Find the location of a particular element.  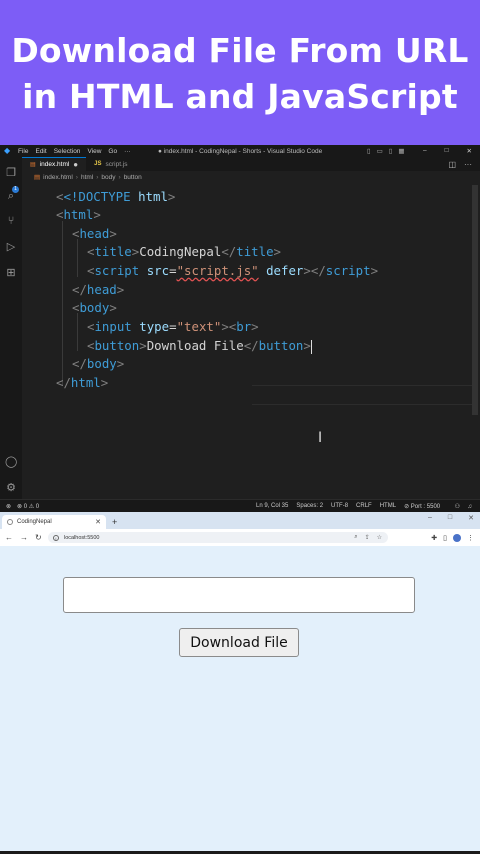

download-file-button: Download File is located at coordinates (239, 642).